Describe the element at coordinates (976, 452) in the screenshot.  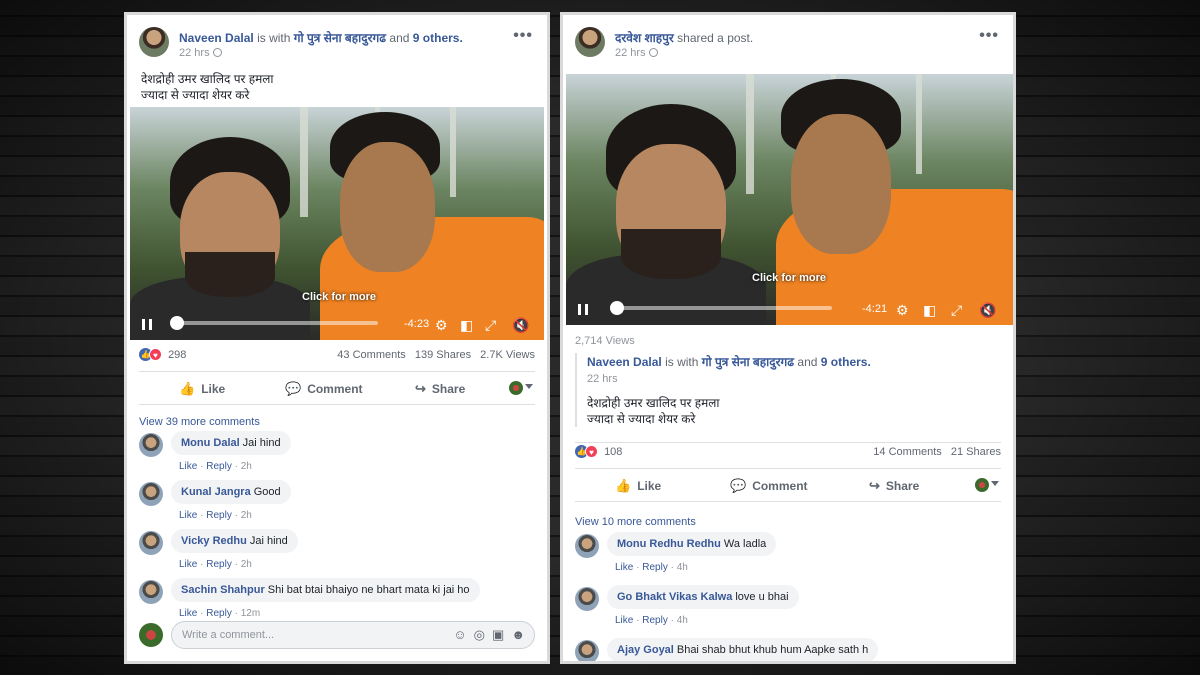
I see `shares-count: 21 Shares` at that location.